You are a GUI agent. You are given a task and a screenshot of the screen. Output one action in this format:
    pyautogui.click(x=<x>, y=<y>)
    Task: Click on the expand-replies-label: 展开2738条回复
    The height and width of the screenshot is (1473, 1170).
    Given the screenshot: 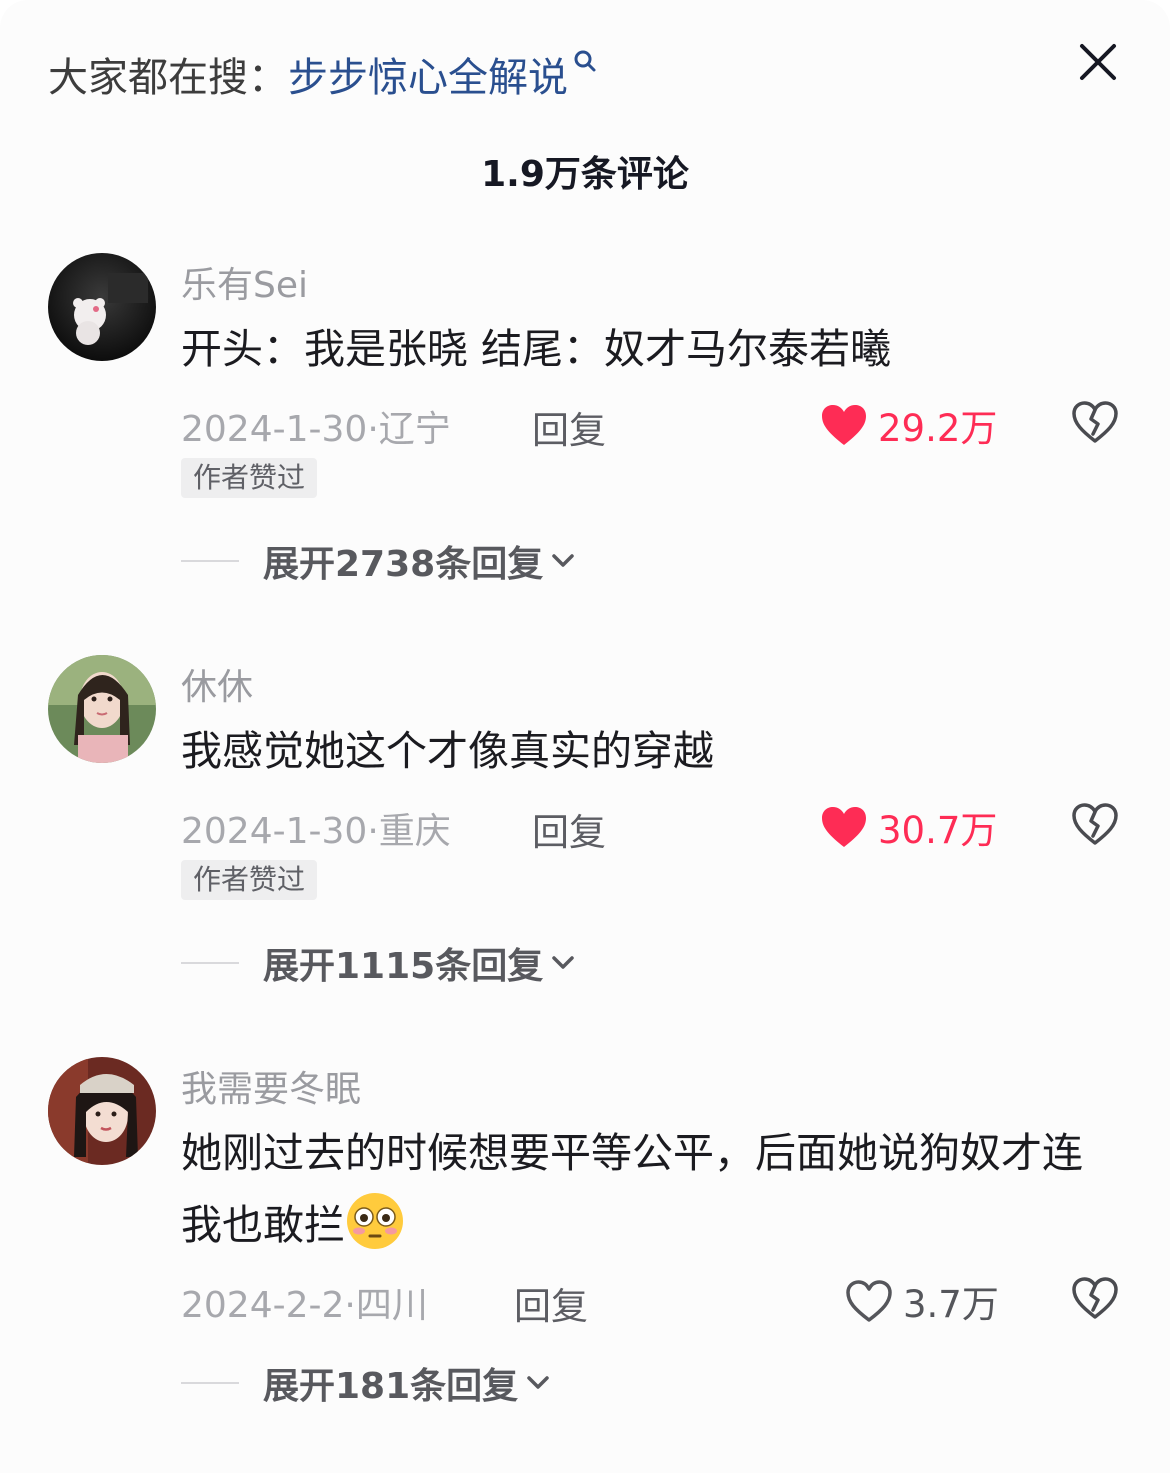 What is the action you would take?
    pyautogui.click(x=403, y=564)
    